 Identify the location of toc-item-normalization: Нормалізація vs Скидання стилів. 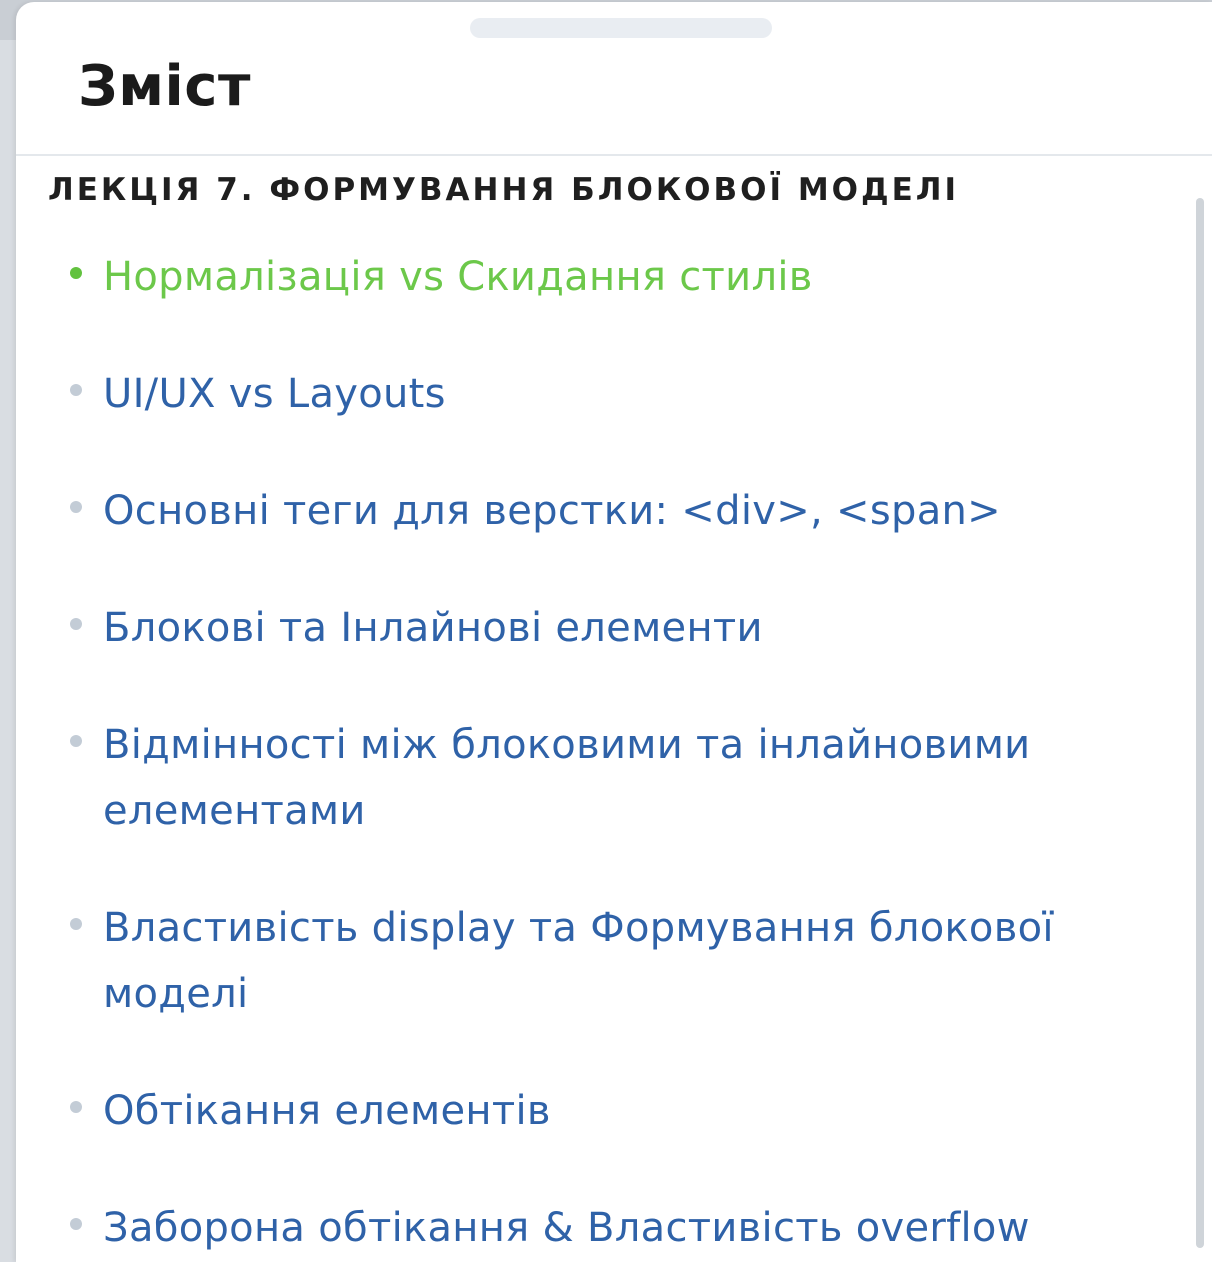
(590, 277).